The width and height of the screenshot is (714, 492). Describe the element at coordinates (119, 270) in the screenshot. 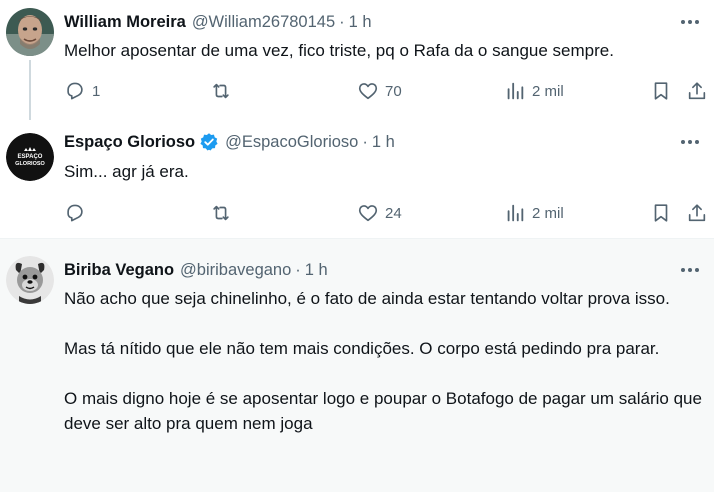

I see `display-name: Biriba Vegano` at that location.